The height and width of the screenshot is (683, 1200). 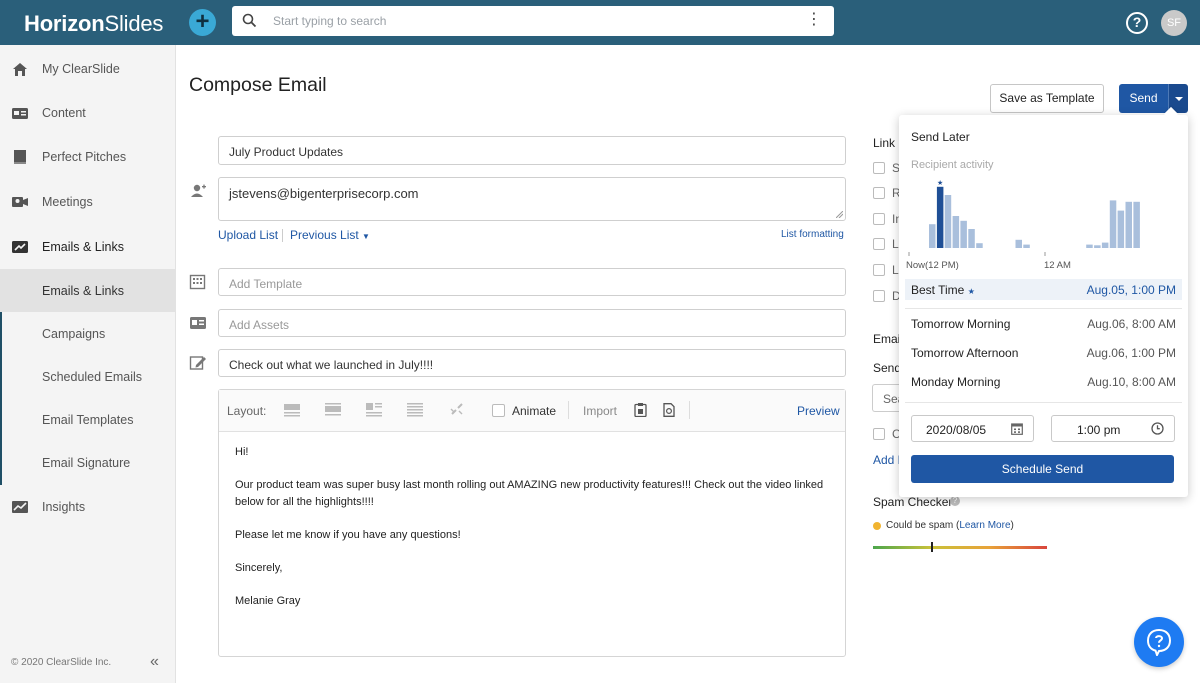 I want to click on layout-side-icon, so click(x=374, y=410).